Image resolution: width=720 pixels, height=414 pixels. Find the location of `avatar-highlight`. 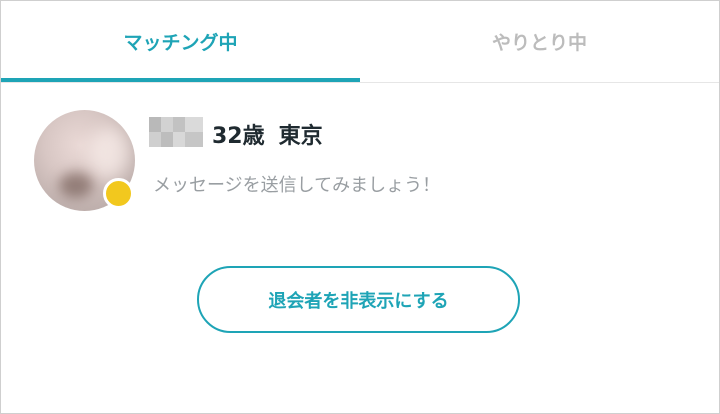

avatar-highlight is located at coordinates (109, 153).